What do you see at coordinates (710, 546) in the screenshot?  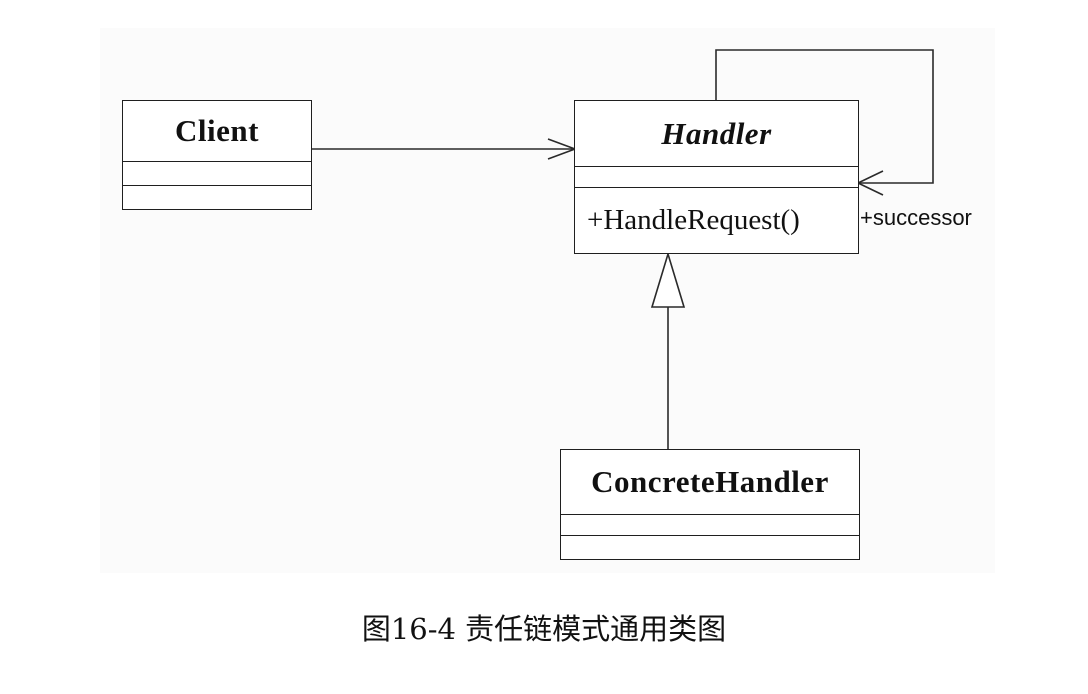 I see `class-concrete-handler-operations` at bounding box center [710, 546].